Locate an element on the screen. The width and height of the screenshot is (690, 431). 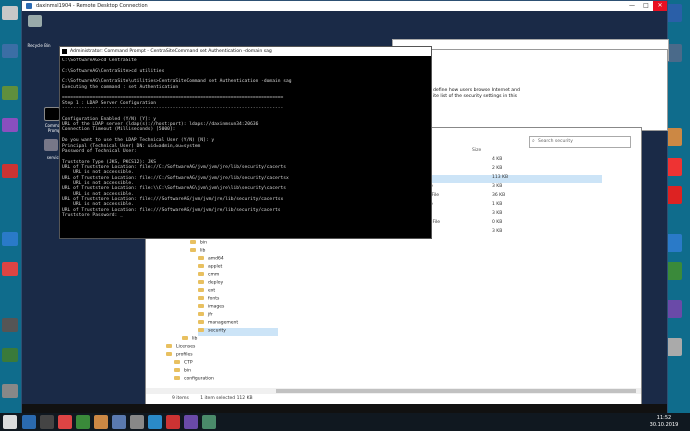
tree-item-fonts: fonts is located at coordinates (208, 300).